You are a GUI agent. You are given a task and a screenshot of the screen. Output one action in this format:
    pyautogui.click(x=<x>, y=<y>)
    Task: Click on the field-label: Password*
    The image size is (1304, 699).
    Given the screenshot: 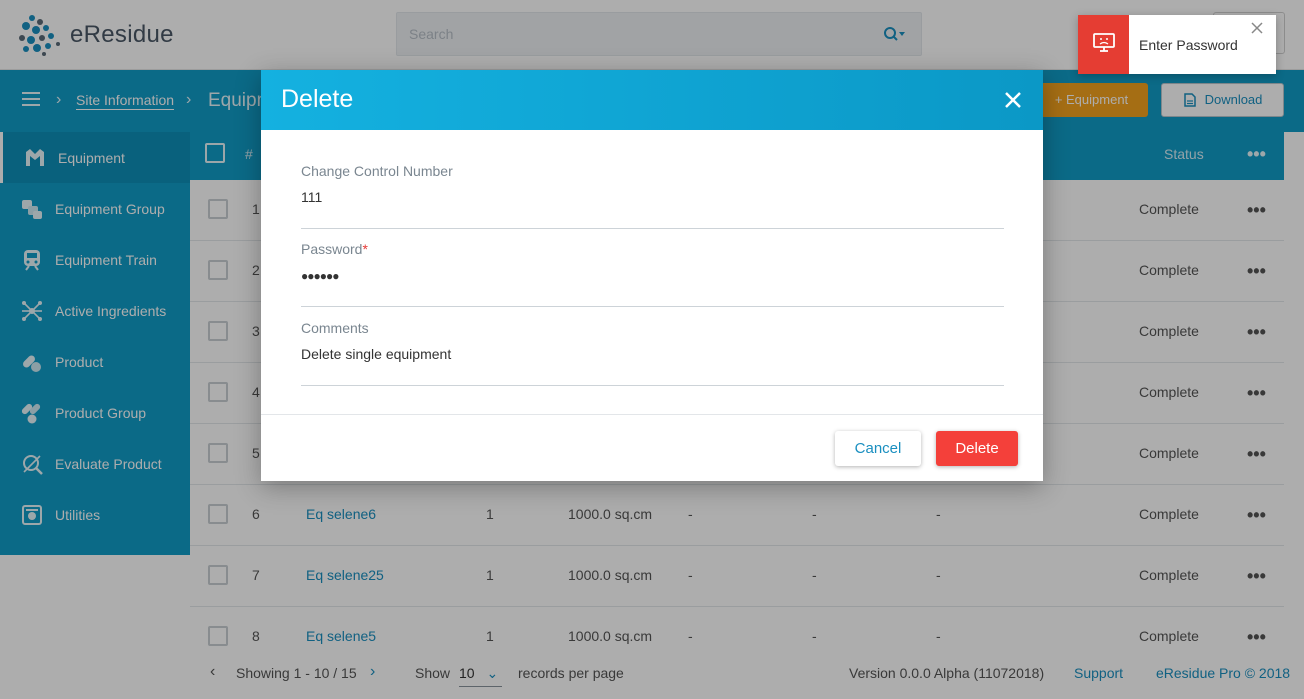 What is the action you would take?
    pyautogui.click(x=334, y=249)
    